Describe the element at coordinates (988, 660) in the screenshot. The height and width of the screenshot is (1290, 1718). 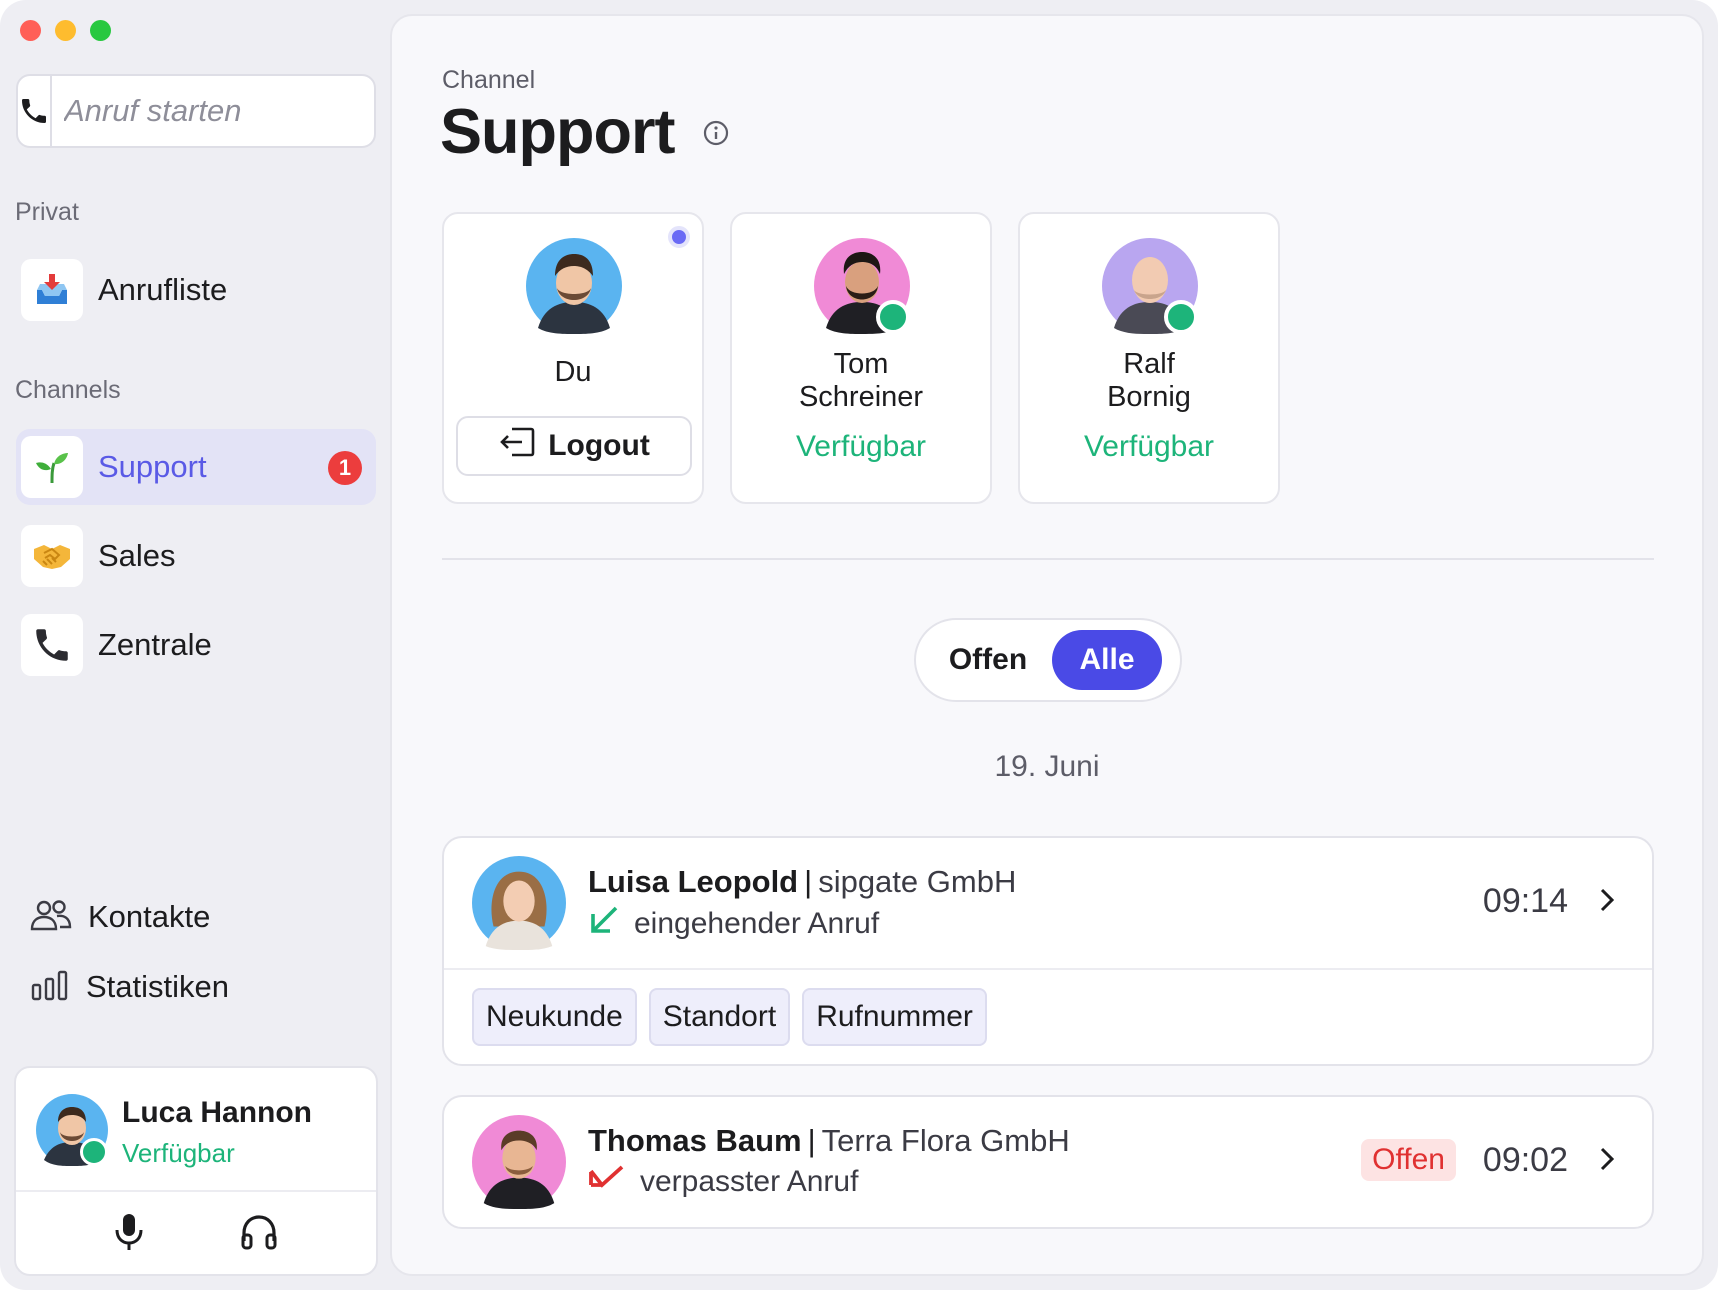
I see `filter-offen-option: Offen` at that location.